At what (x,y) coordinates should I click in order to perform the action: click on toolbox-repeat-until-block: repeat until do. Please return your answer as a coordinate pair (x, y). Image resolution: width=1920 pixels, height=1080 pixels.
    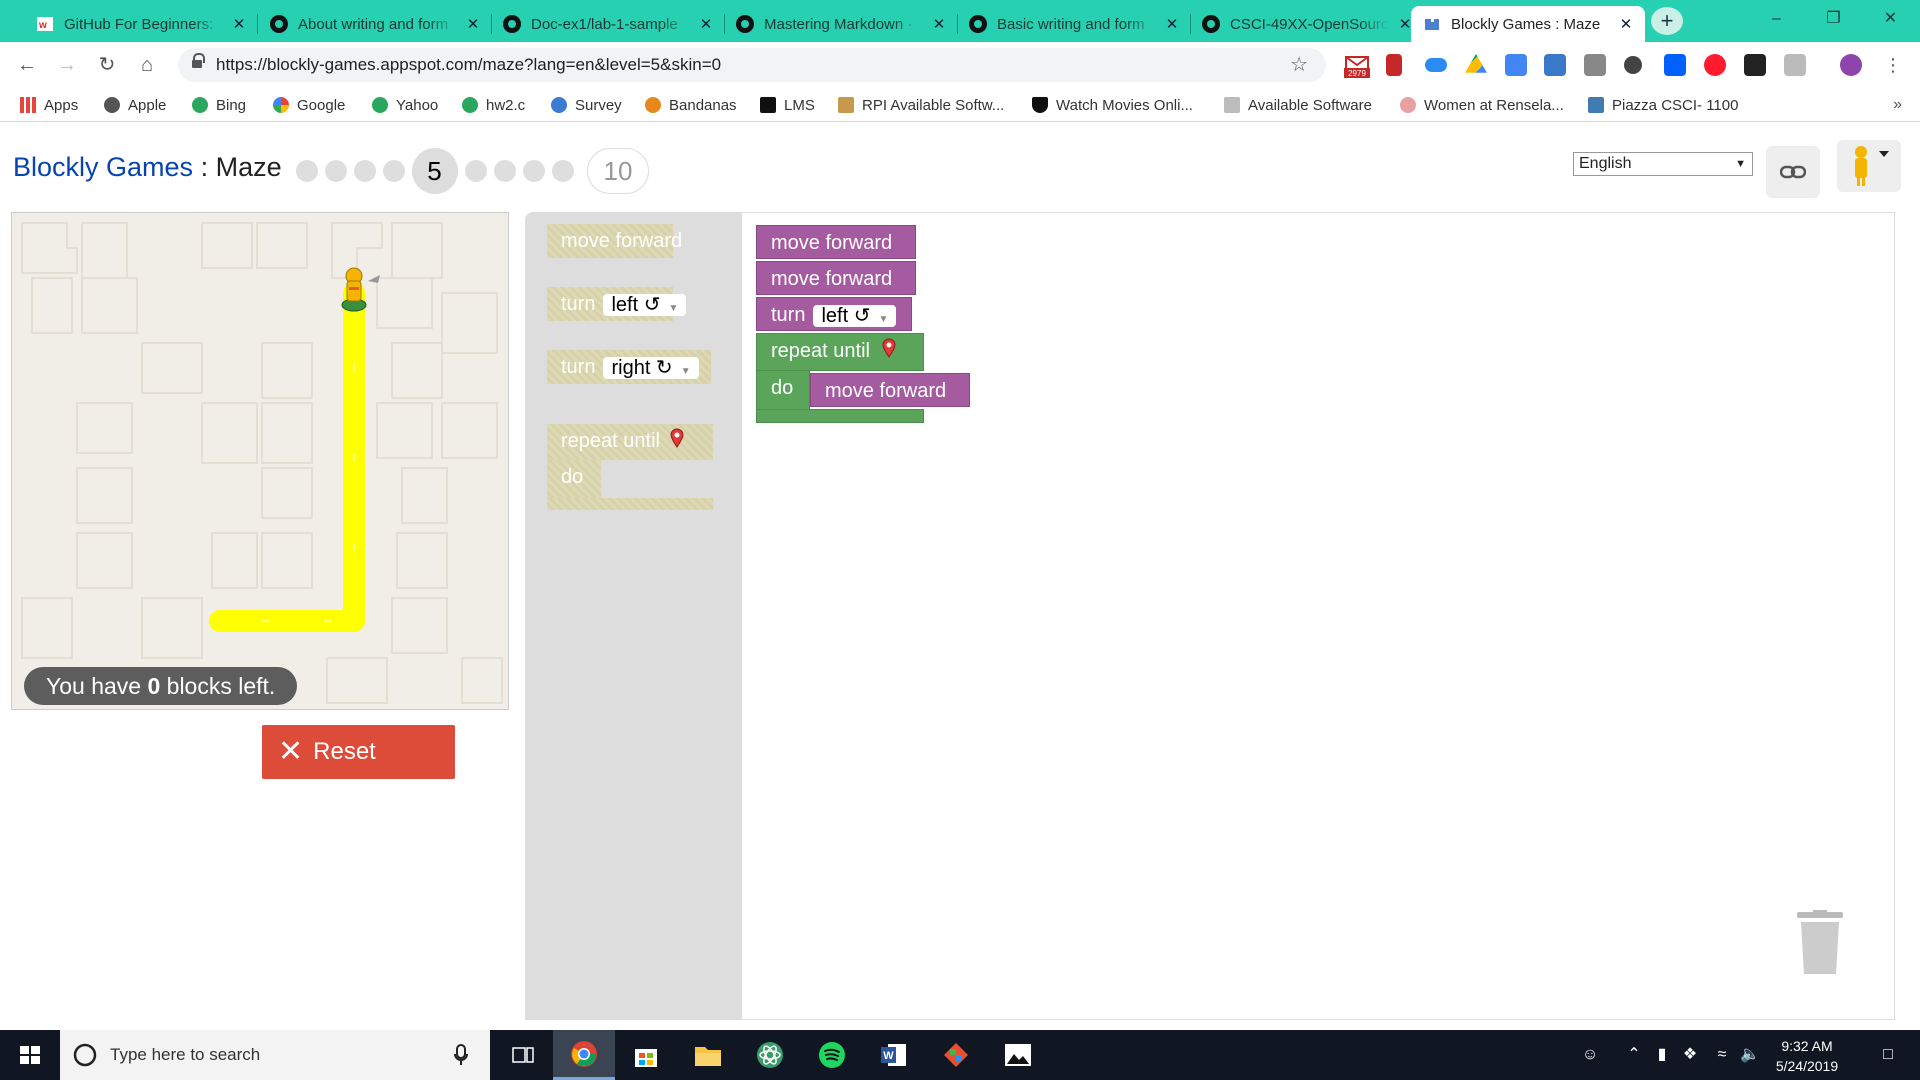
    Looking at the image, I should click on (630, 467).